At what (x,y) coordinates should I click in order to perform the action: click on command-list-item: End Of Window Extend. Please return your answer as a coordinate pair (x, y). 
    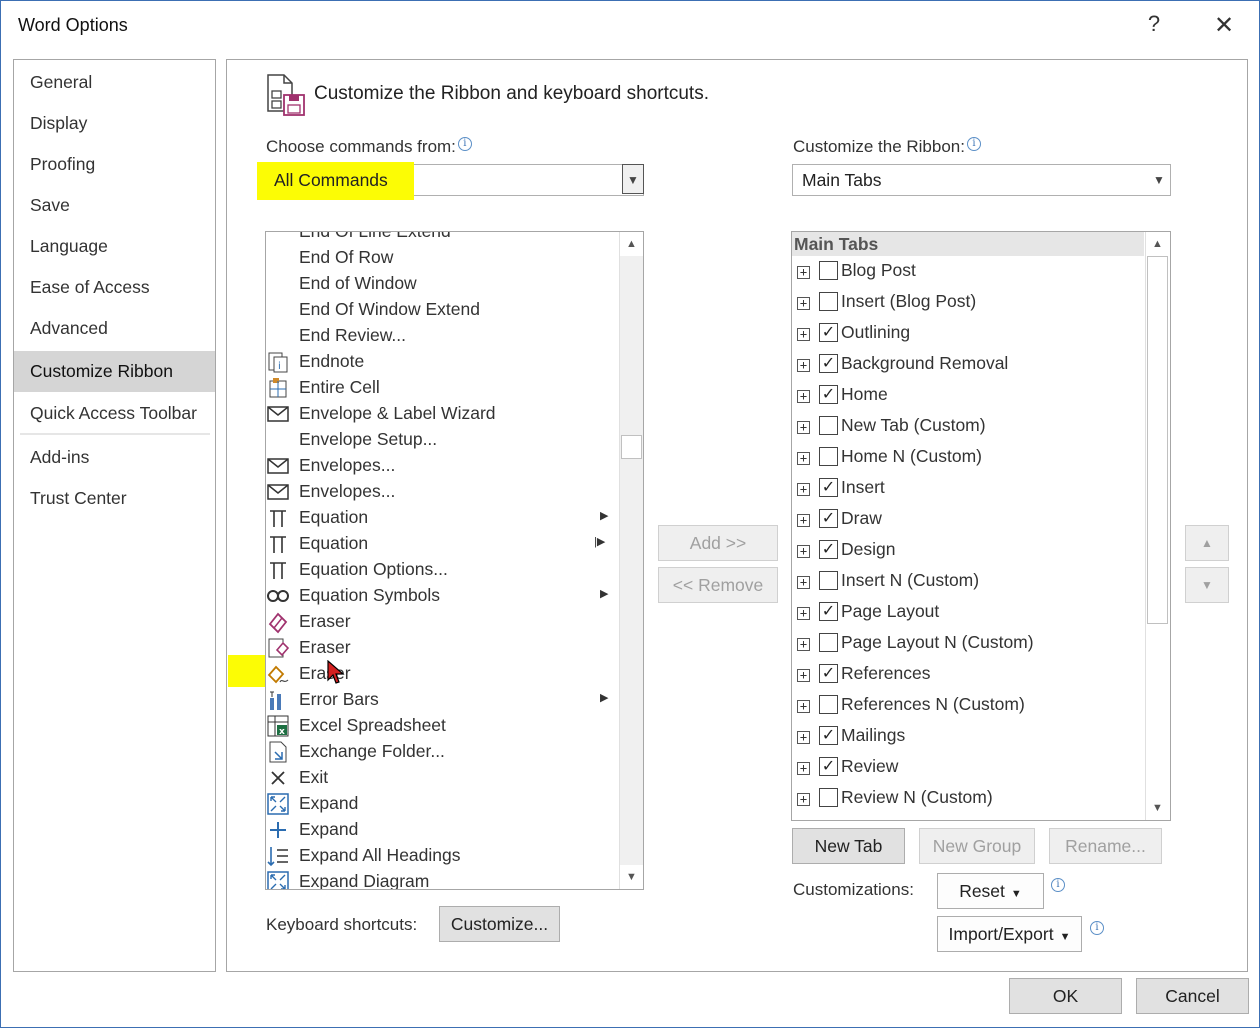
    Looking at the image, I should click on (441, 310).